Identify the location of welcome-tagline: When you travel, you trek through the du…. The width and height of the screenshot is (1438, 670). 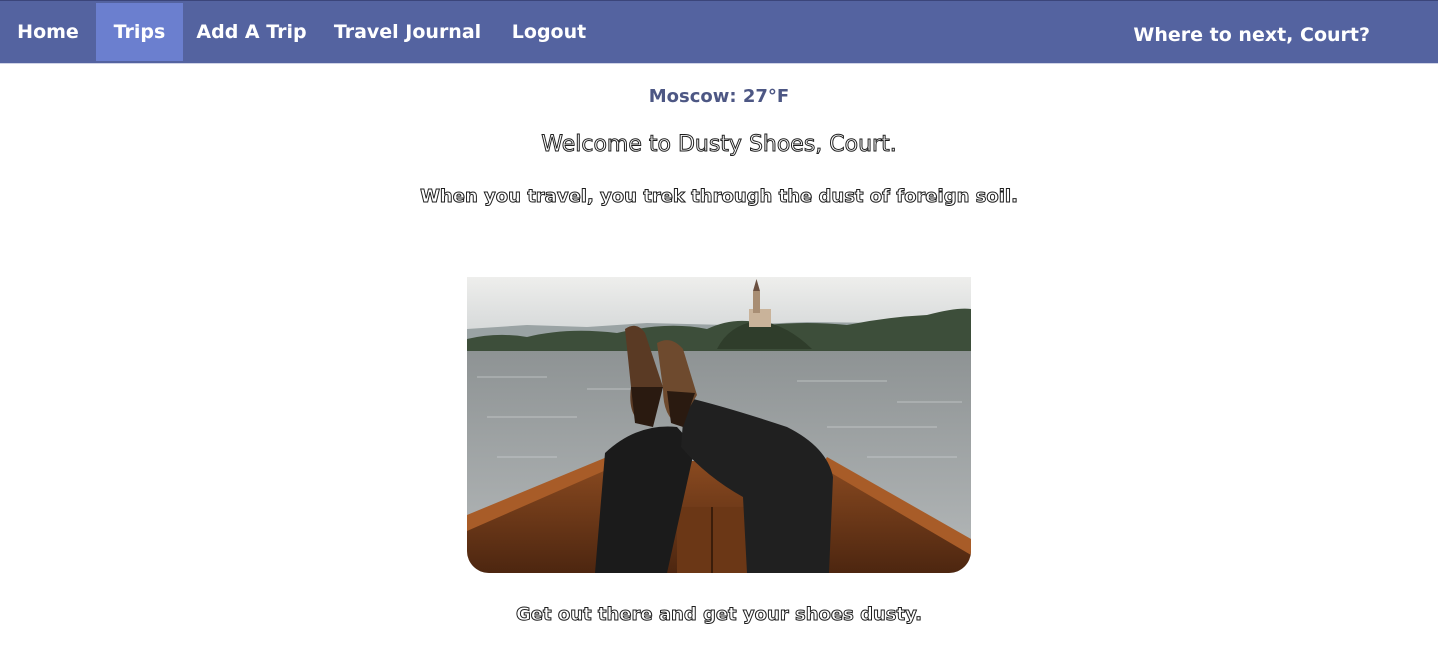
(719, 197).